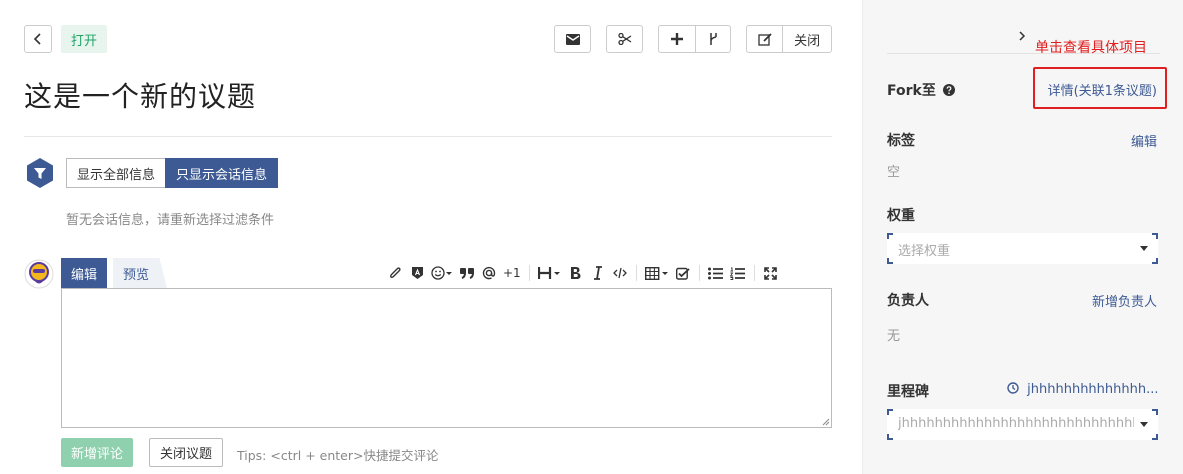  I want to click on shield-a-icon, so click(417, 273).